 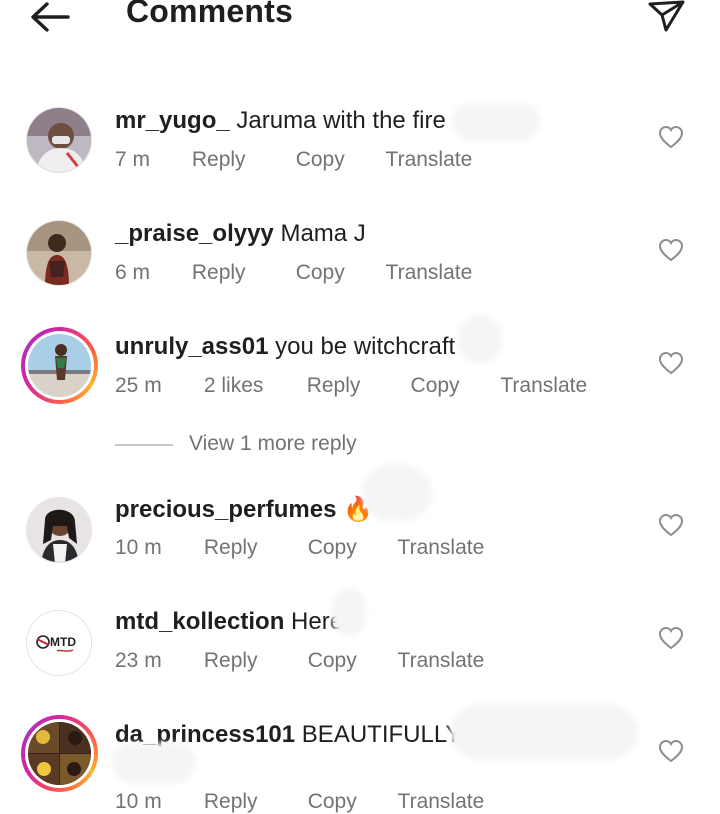 What do you see at coordinates (133, 272) in the screenshot?
I see `comment-time: 6 m` at bounding box center [133, 272].